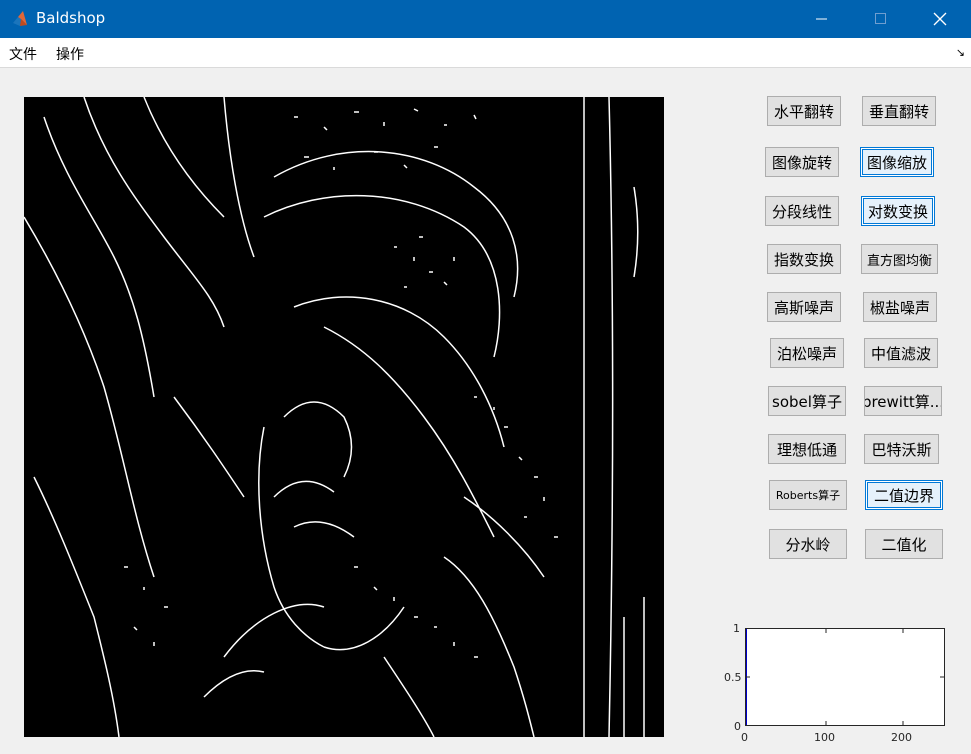 Image resolution: width=971 pixels, height=754 pixels. What do you see at coordinates (899, 259) in the screenshot?
I see `histogram-equalization-button: 直方图均衡` at bounding box center [899, 259].